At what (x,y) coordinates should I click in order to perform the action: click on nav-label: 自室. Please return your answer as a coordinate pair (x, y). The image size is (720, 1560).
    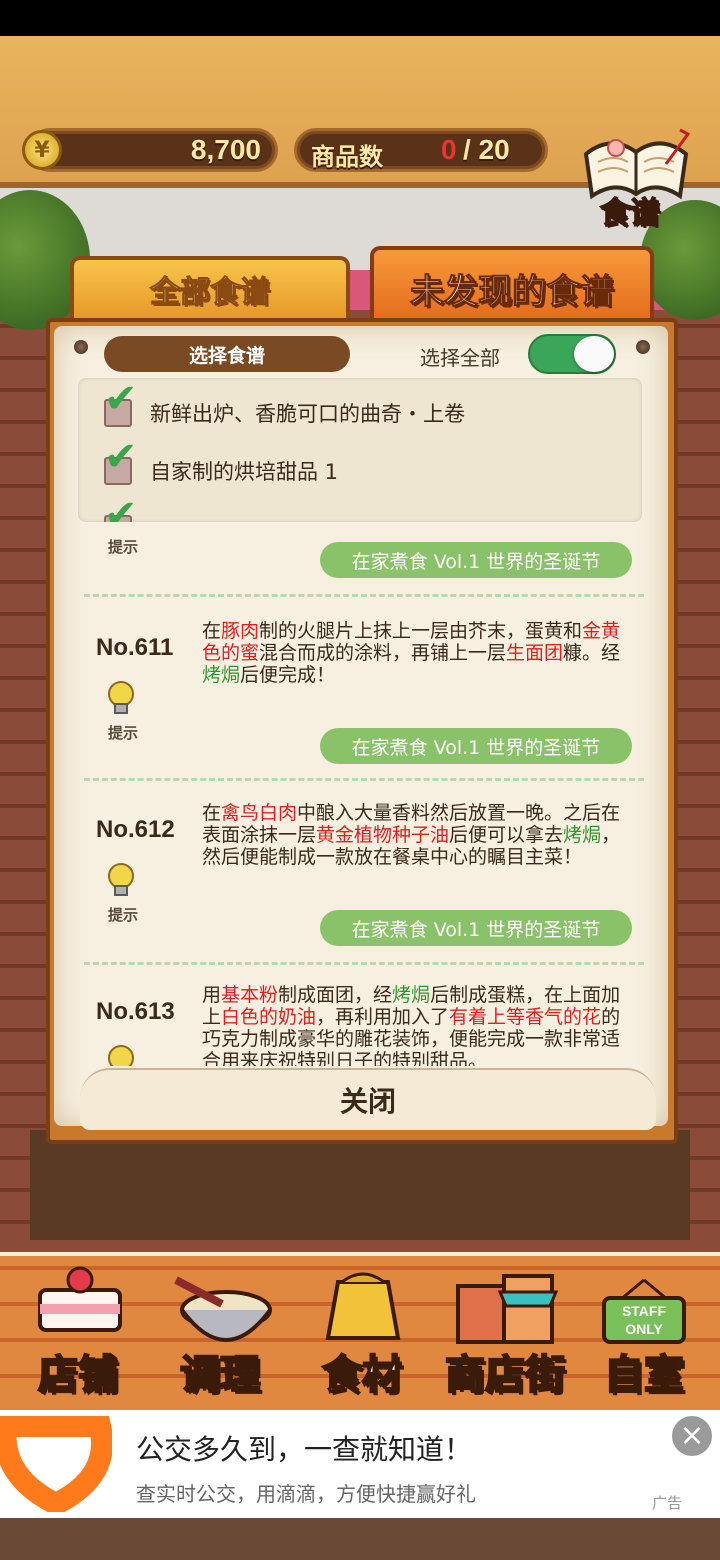
    Looking at the image, I should click on (644, 1375).